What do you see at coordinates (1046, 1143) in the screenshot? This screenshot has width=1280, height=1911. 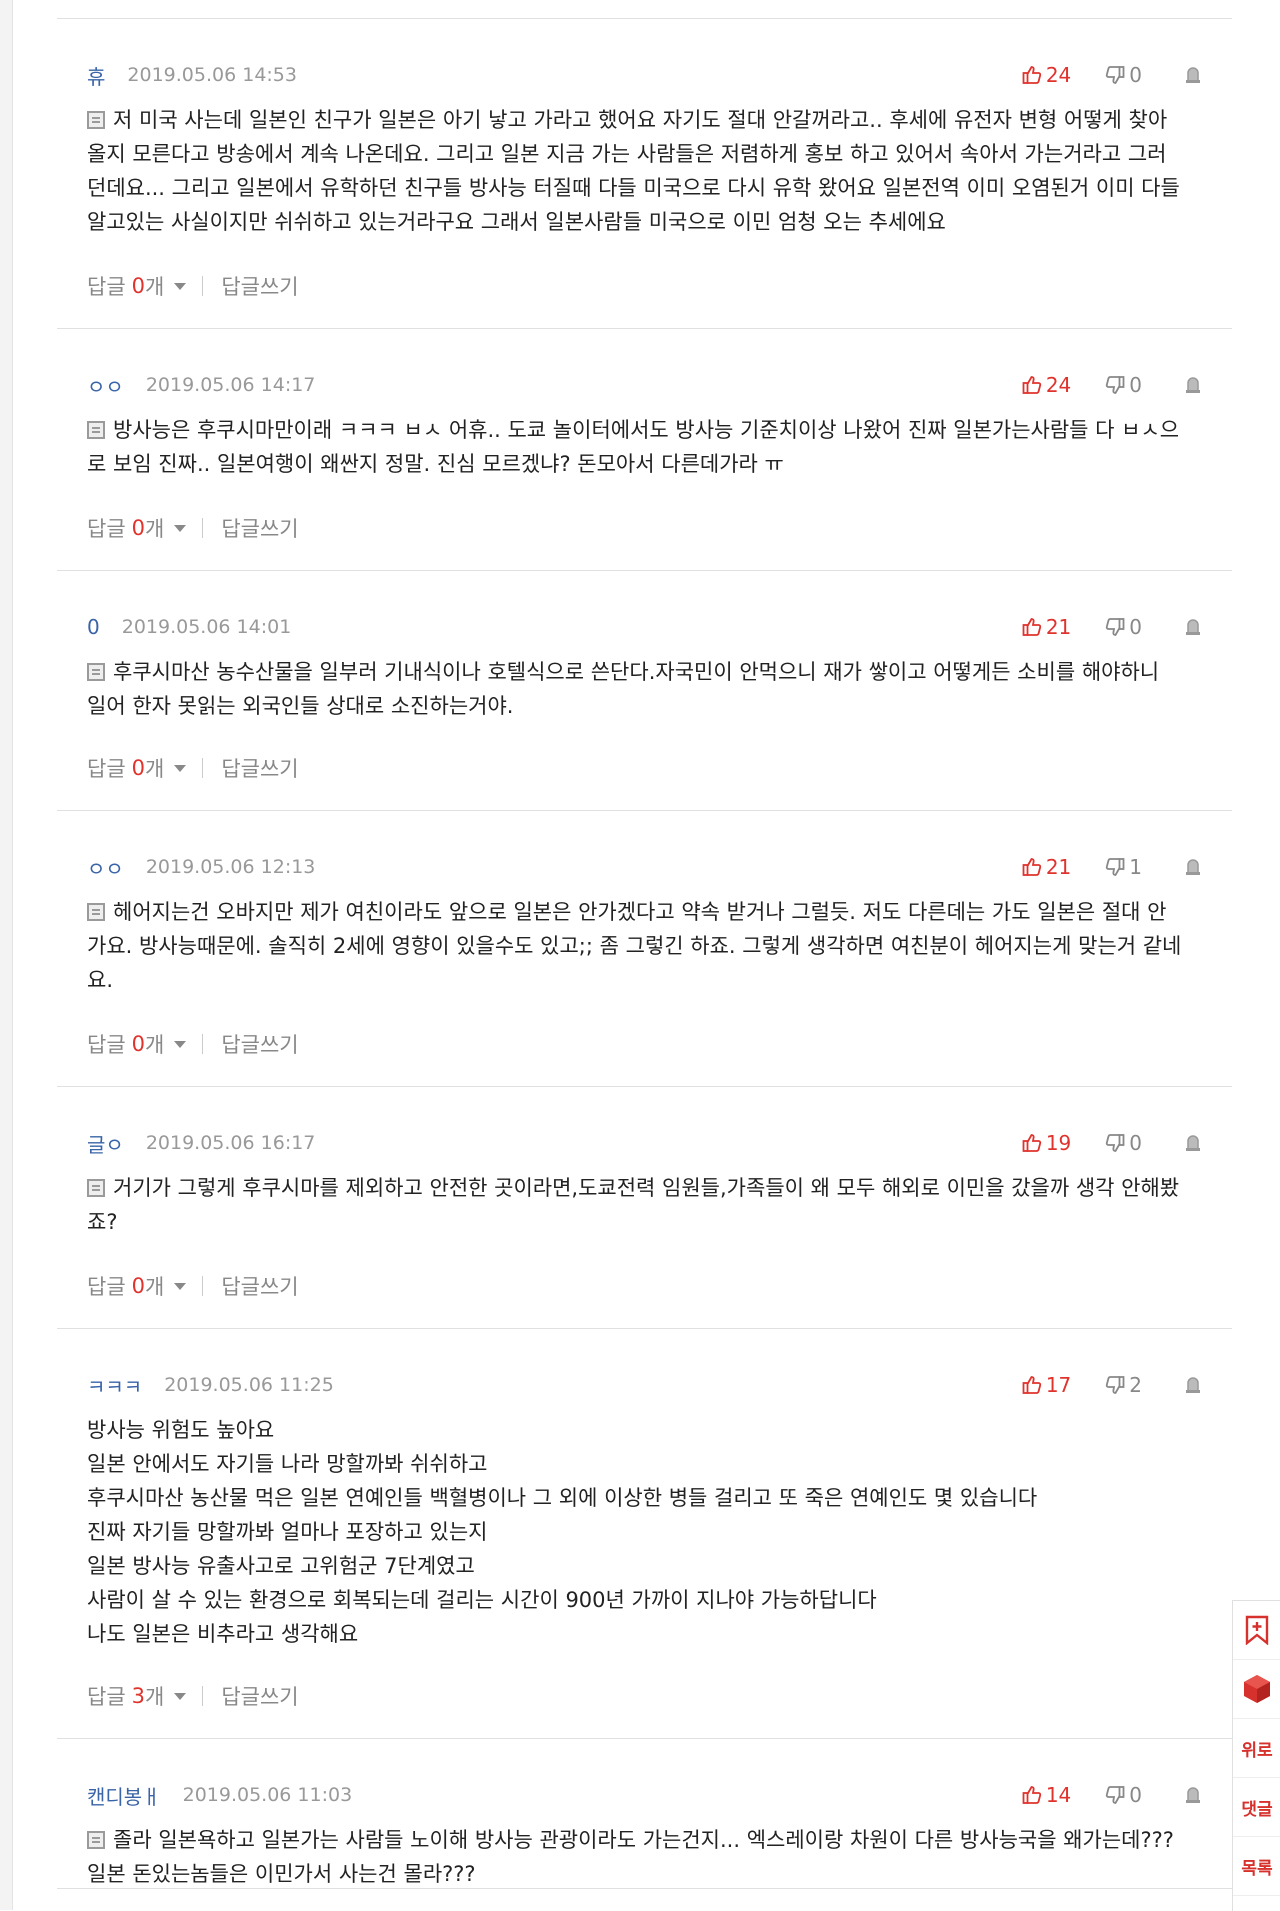 I see `upvote-button: 19` at bounding box center [1046, 1143].